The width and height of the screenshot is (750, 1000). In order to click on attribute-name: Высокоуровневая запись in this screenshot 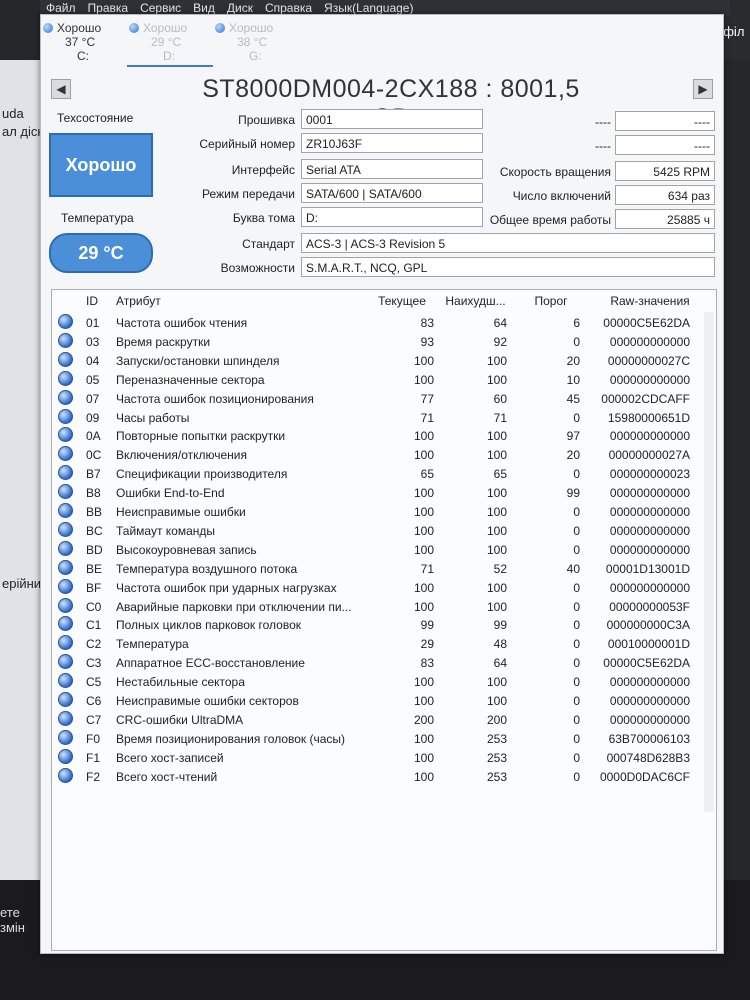, I will do `click(186, 549)`.